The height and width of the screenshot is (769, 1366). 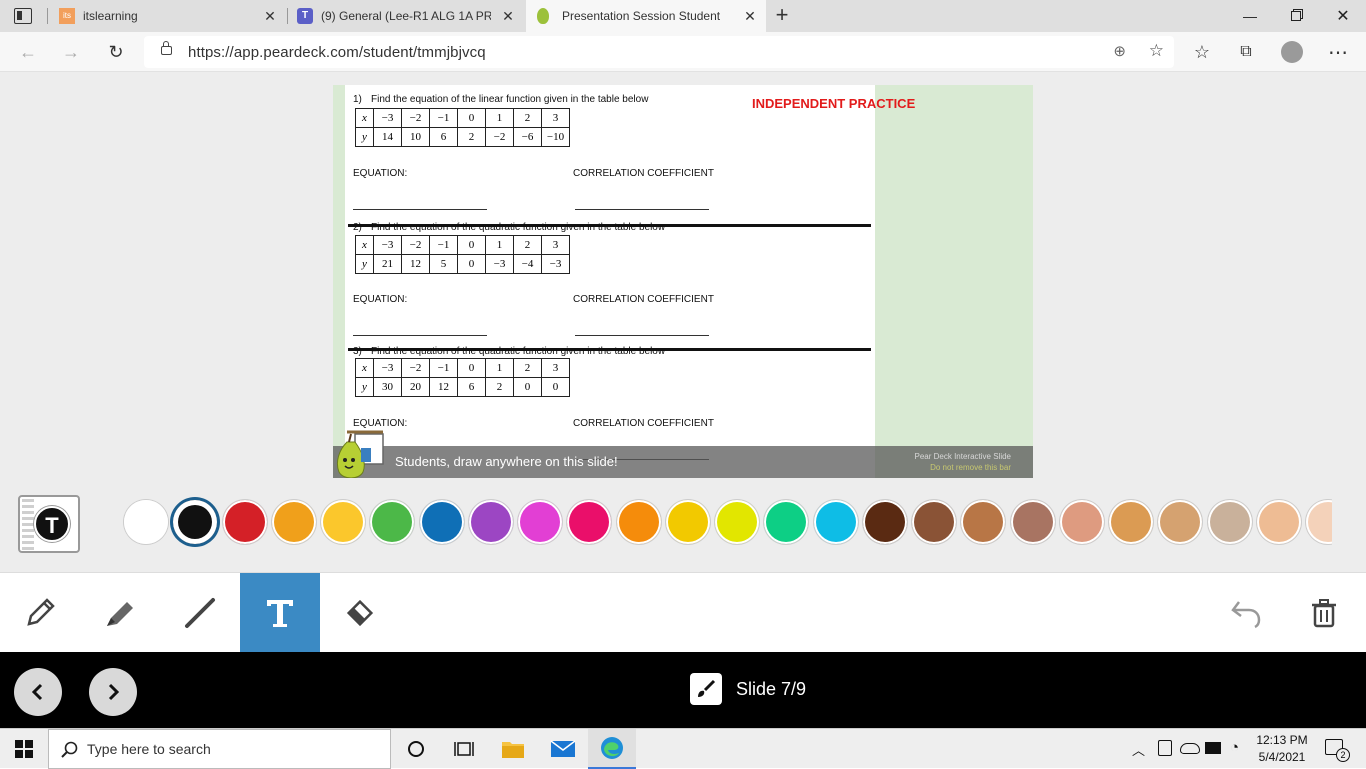 I want to click on windows-start-icon, so click(x=24, y=749).